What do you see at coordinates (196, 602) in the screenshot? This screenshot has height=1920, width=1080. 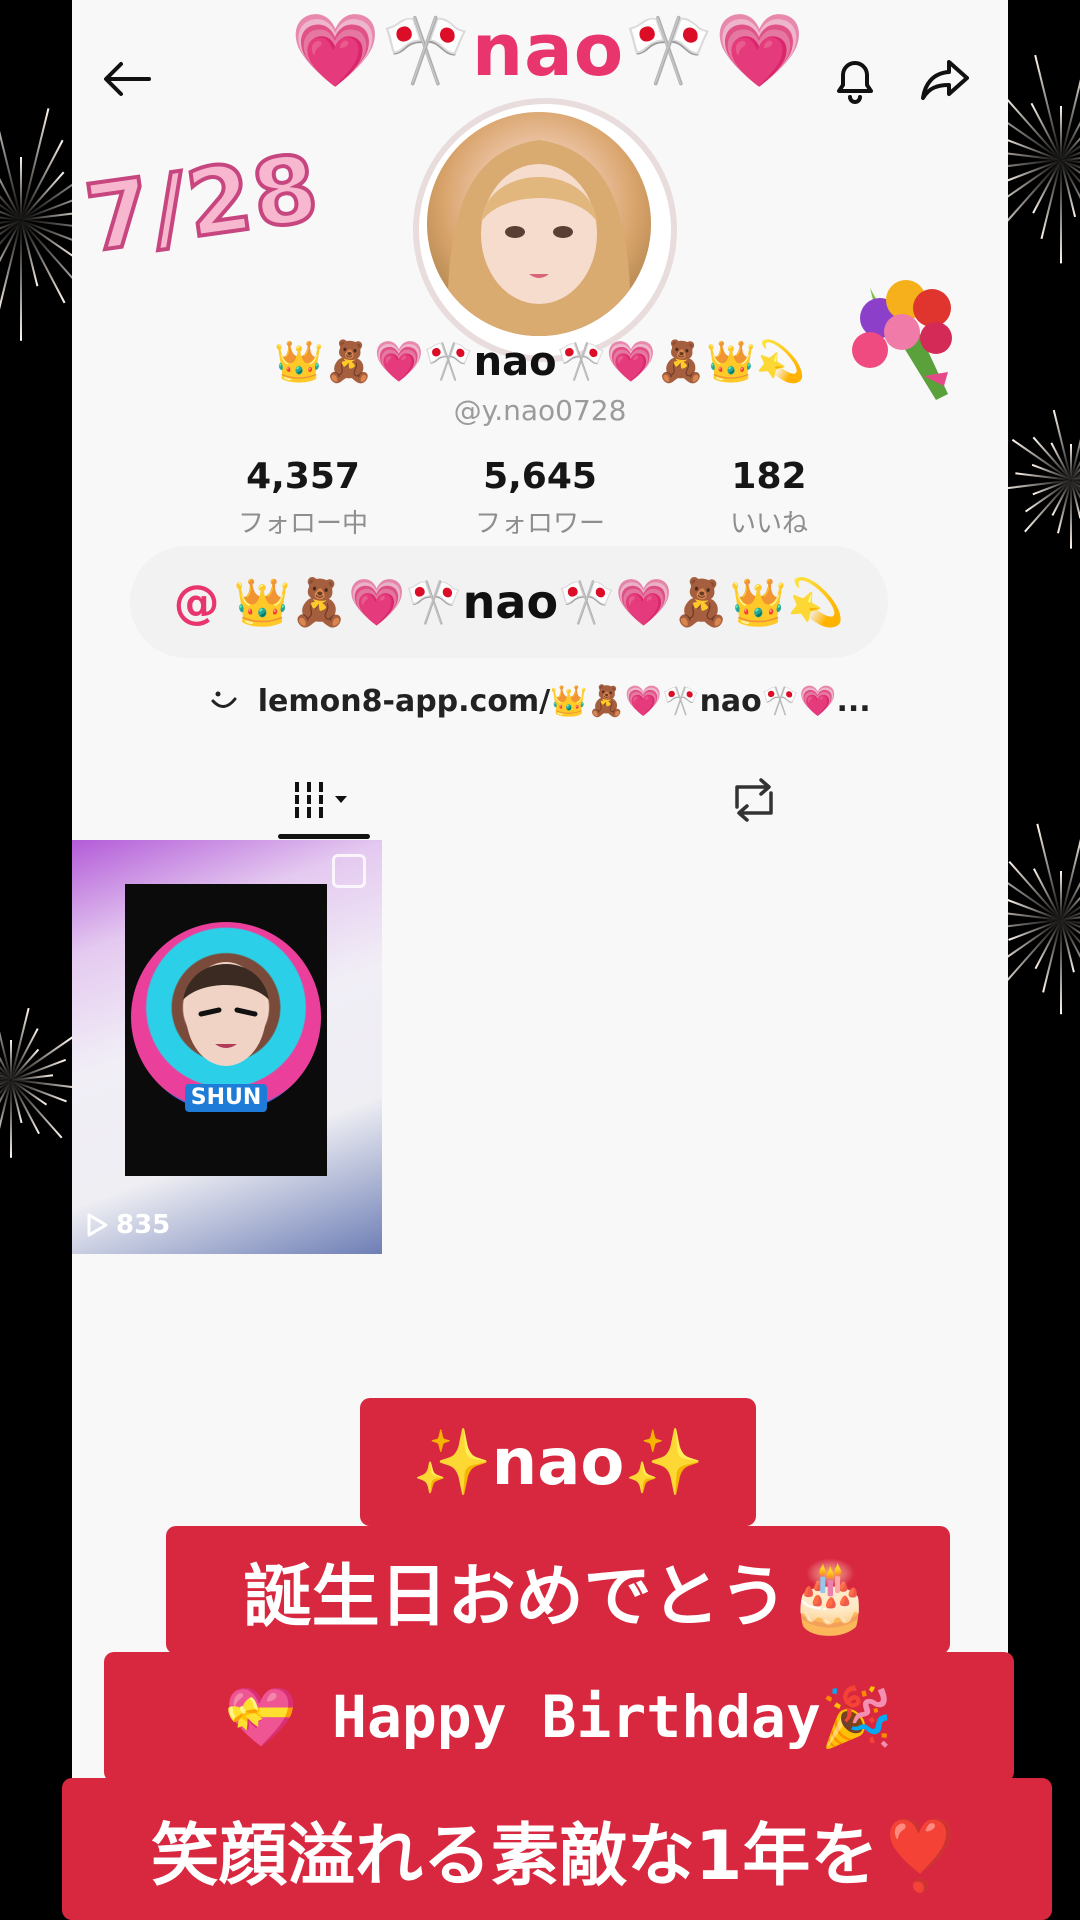 I see `mention-at-sign: @` at bounding box center [196, 602].